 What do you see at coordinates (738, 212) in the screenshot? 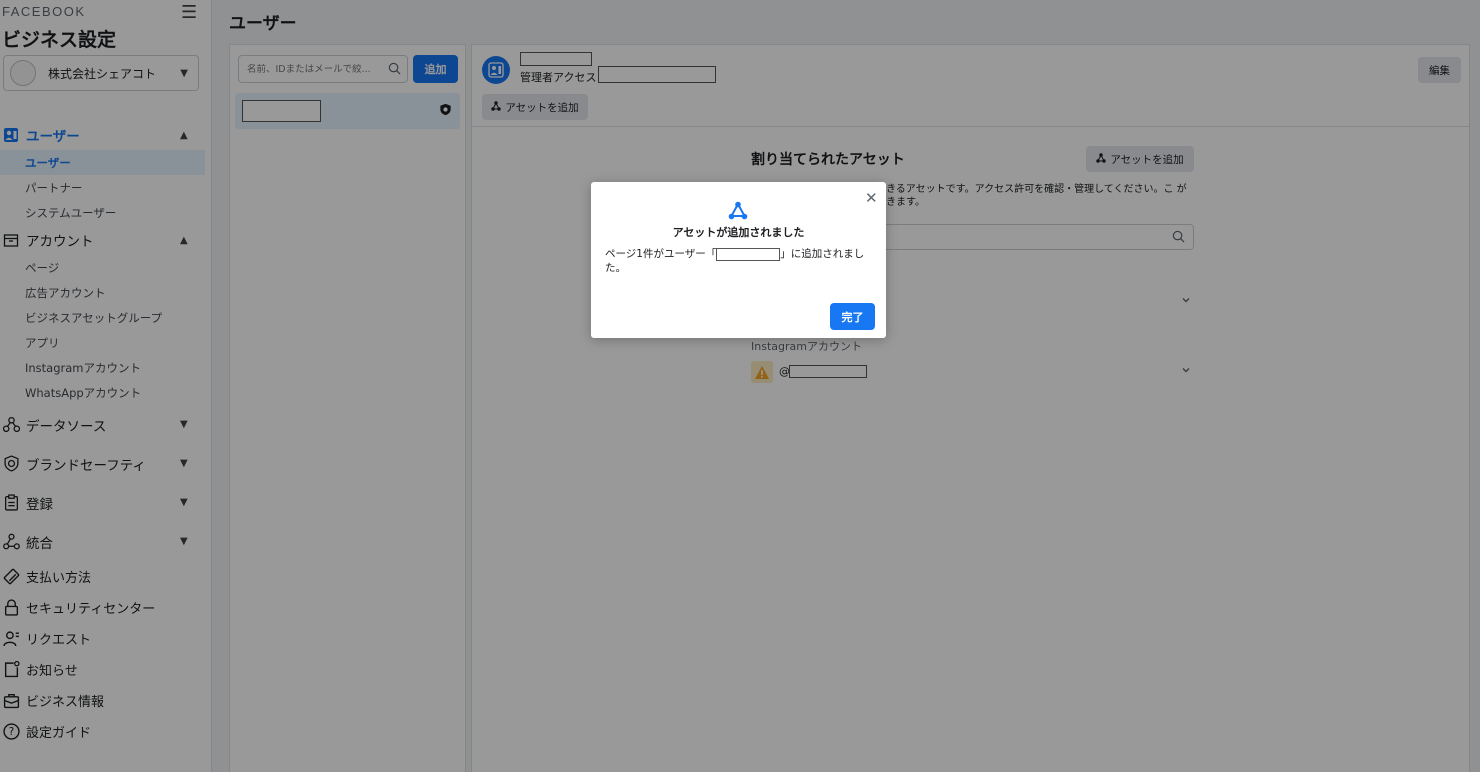
I see `asset-network-icon` at bounding box center [738, 212].